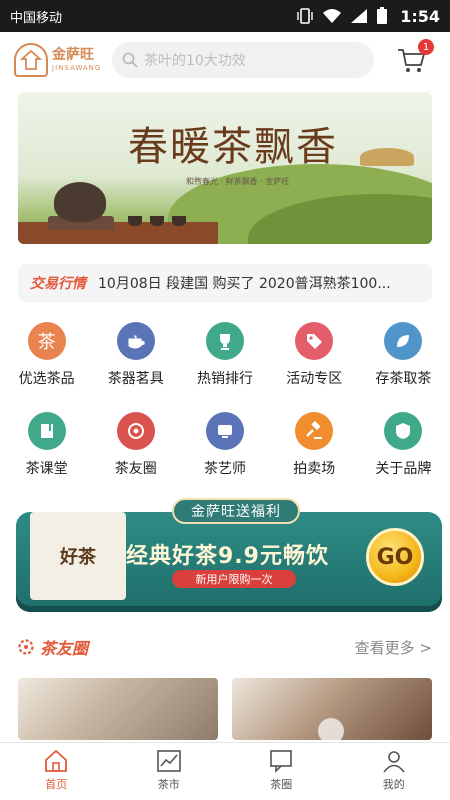 Image resolution: width=450 pixels, height=800 pixels. Describe the element at coordinates (403, 367) in the screenshot. I see `category-item-tea-storage: 存茶取茶` at that location.